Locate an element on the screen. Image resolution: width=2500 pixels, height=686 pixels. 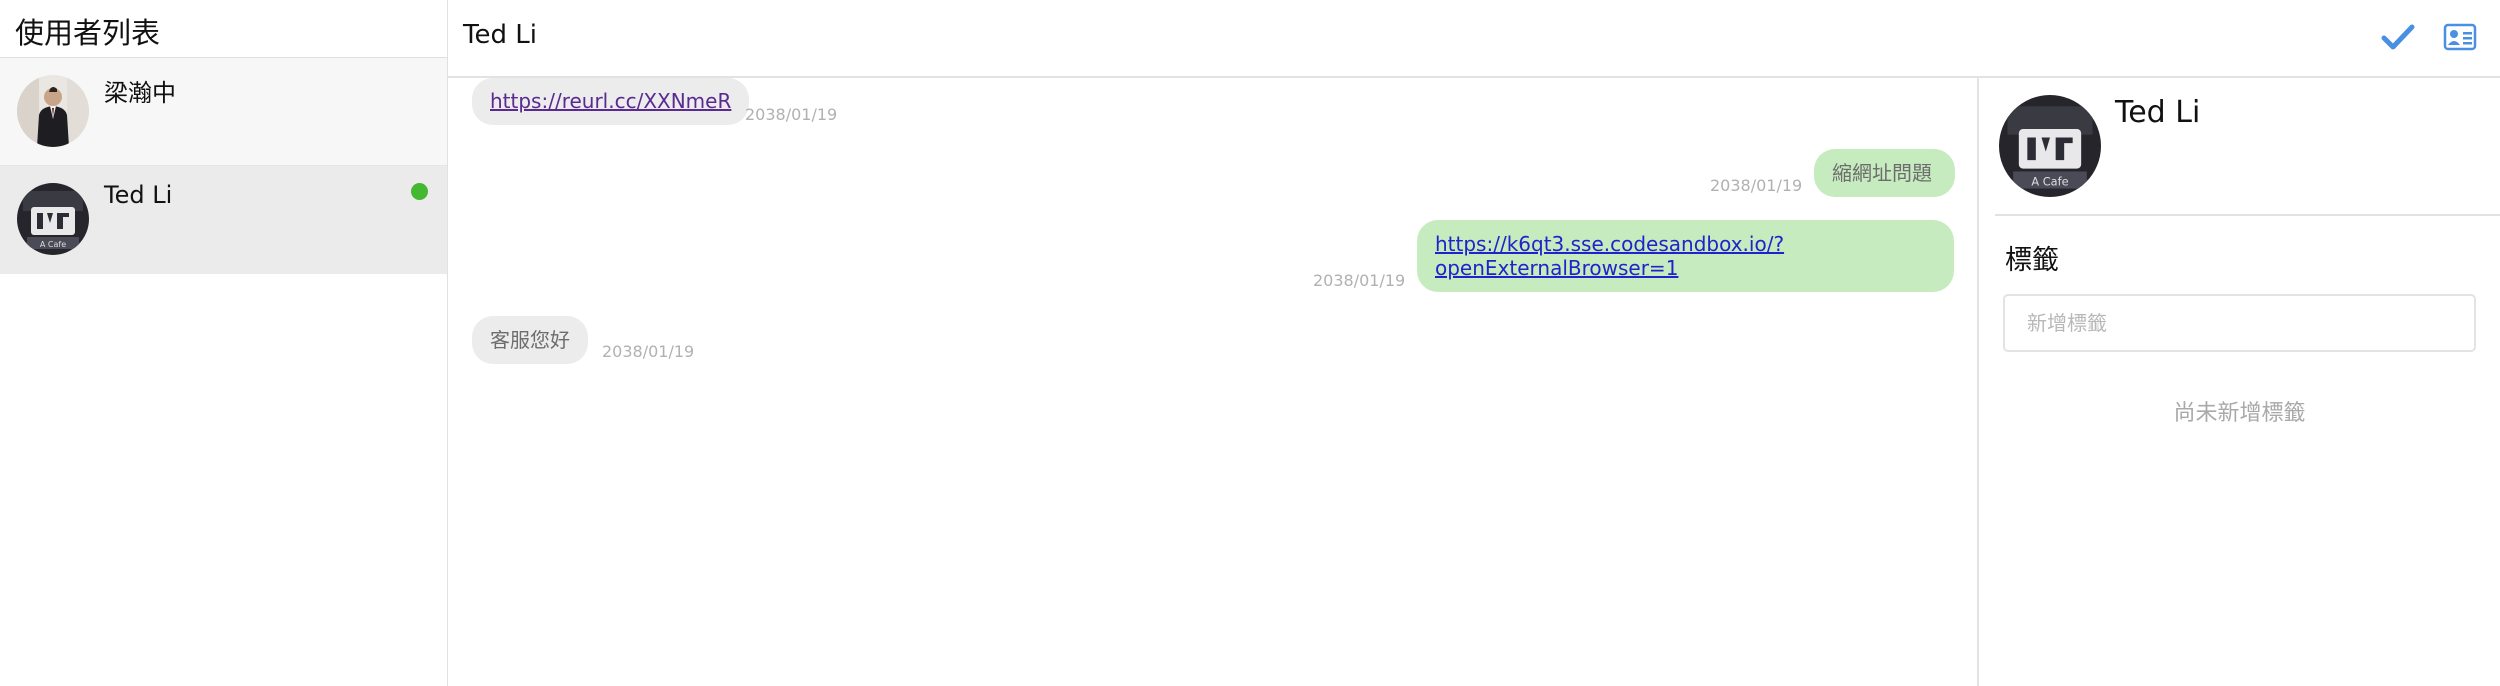
user-name: Ted Li is located at coordinates (138, 195).